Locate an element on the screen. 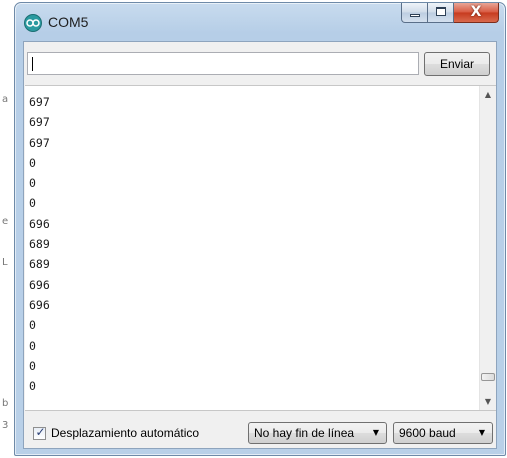  autoscroll-toggle: ✓ Desplazamiento automático is located at coordinates (116, 432).